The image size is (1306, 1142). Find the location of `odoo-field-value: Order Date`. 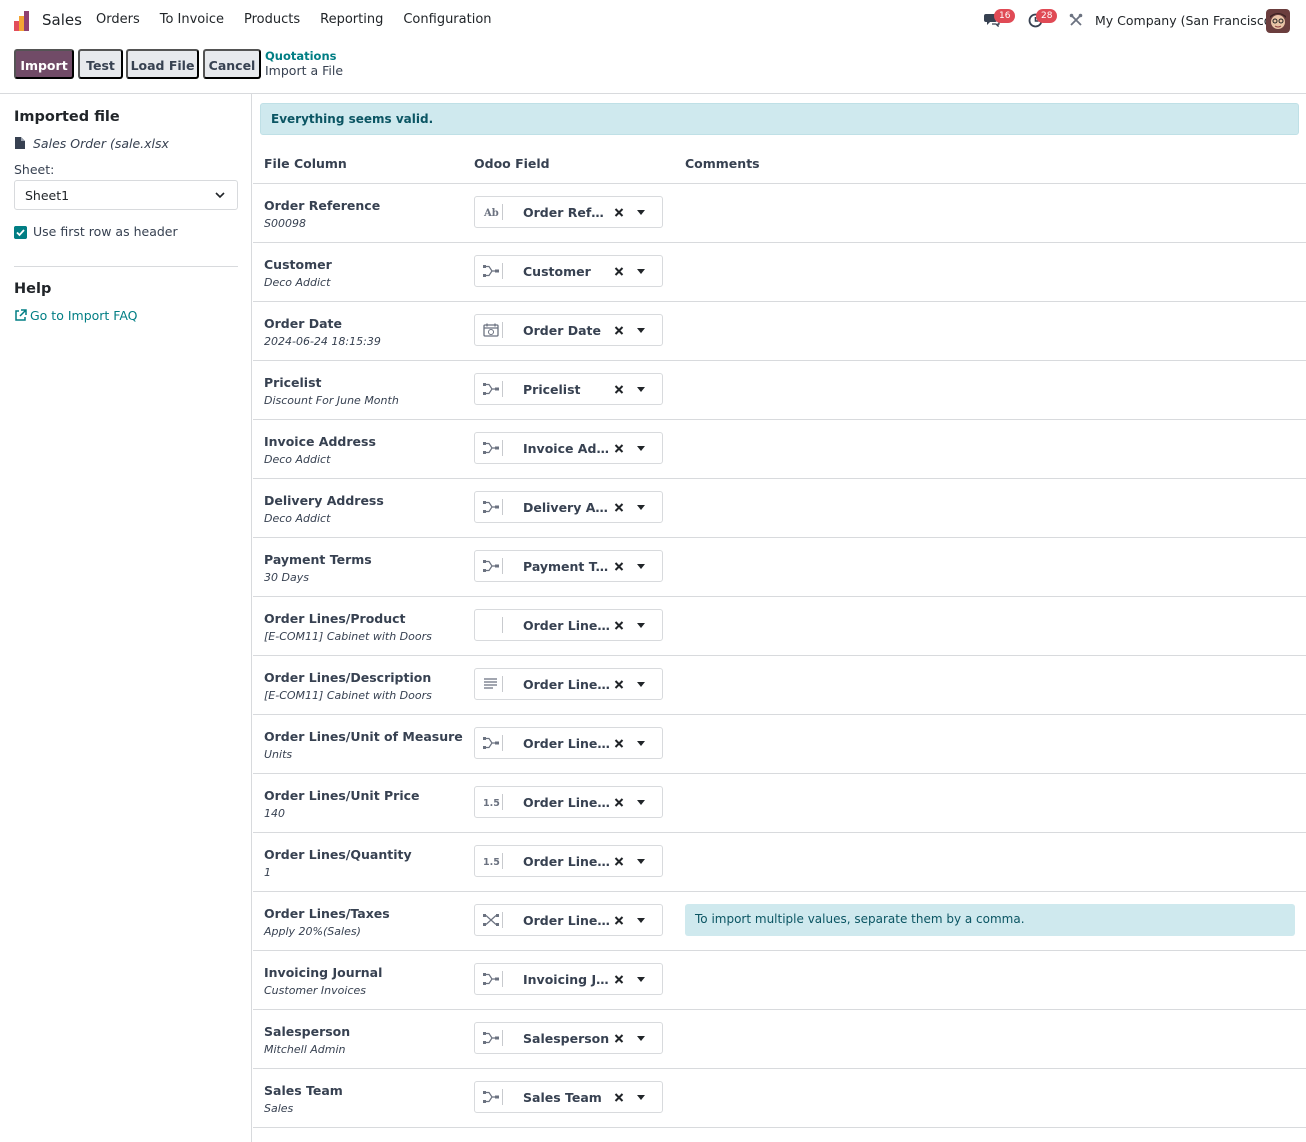

odoo-field-value: Order Date is located at coordinates (562, 330).